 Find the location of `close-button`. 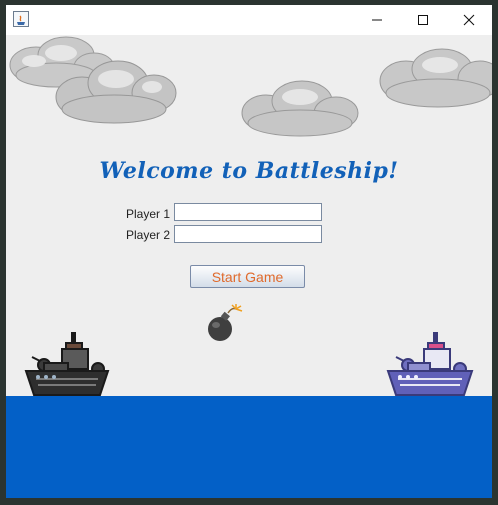

close-button is located at coordinates (469, 20).